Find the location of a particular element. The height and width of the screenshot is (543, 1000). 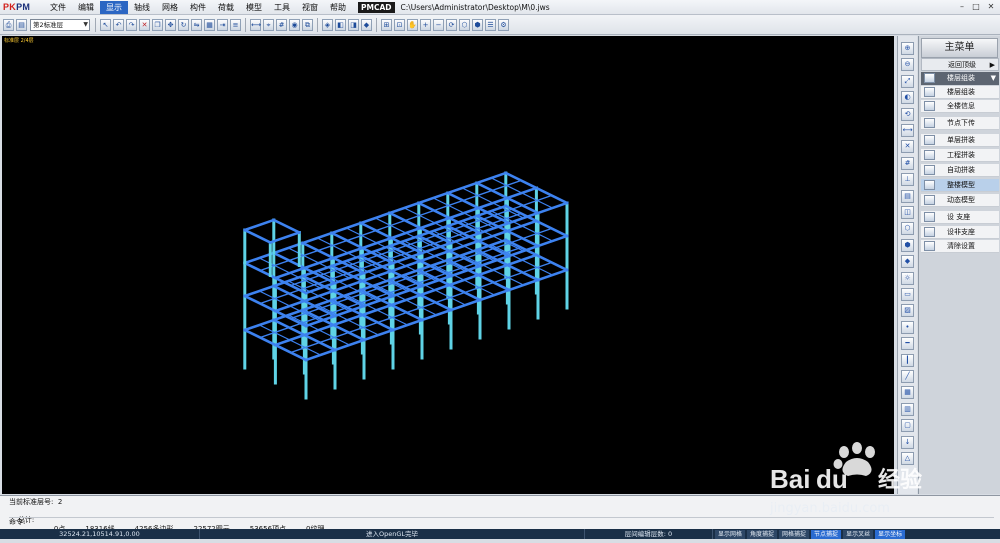

redraw-icon: ⟳ is located at coordinates (451, 24).